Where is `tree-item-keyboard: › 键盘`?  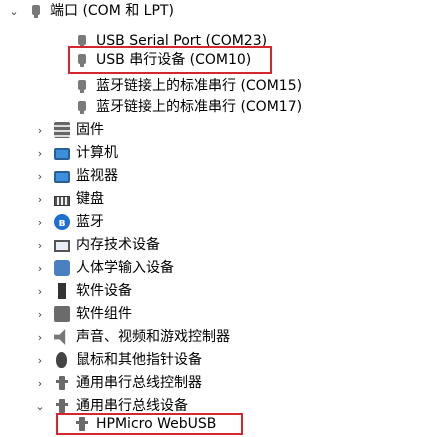
tree-item-keyboard: › 键盘 is located at coordinates (69, 199).